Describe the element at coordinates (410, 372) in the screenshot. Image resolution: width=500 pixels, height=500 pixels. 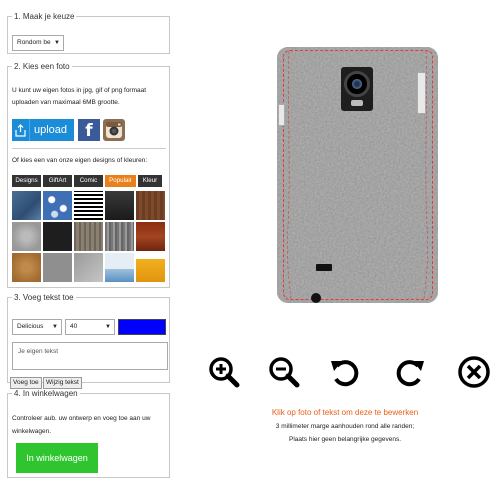
I see `rotate-right-icon` at that location.